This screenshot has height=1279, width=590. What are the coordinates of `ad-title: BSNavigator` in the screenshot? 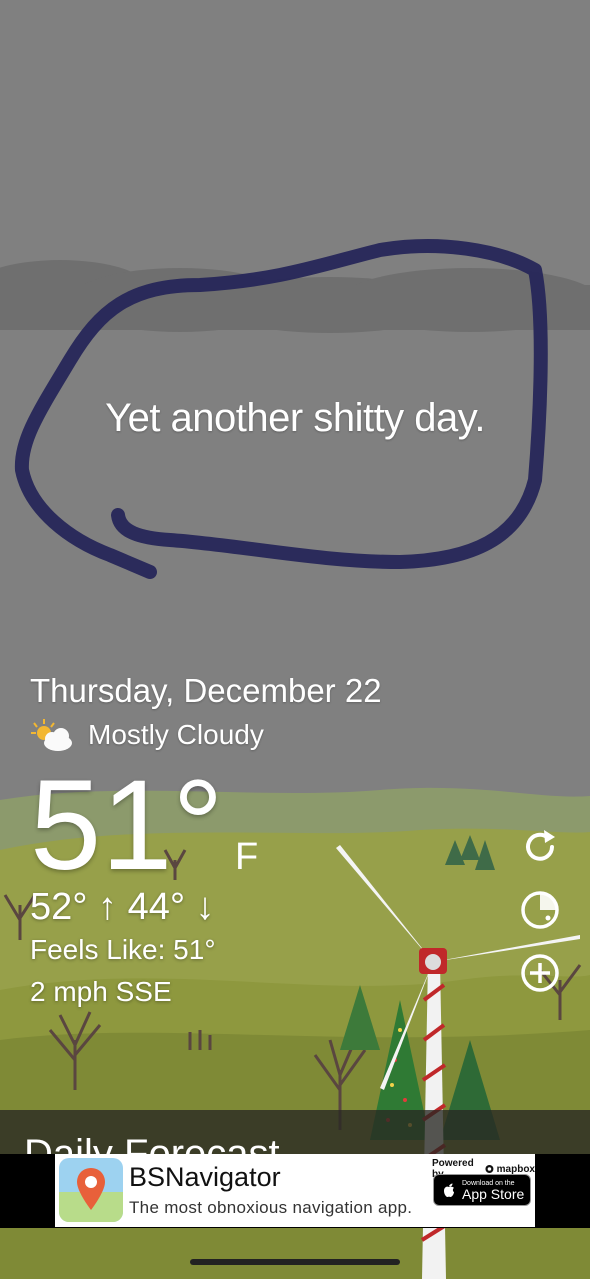 It's located at (205, 1177).